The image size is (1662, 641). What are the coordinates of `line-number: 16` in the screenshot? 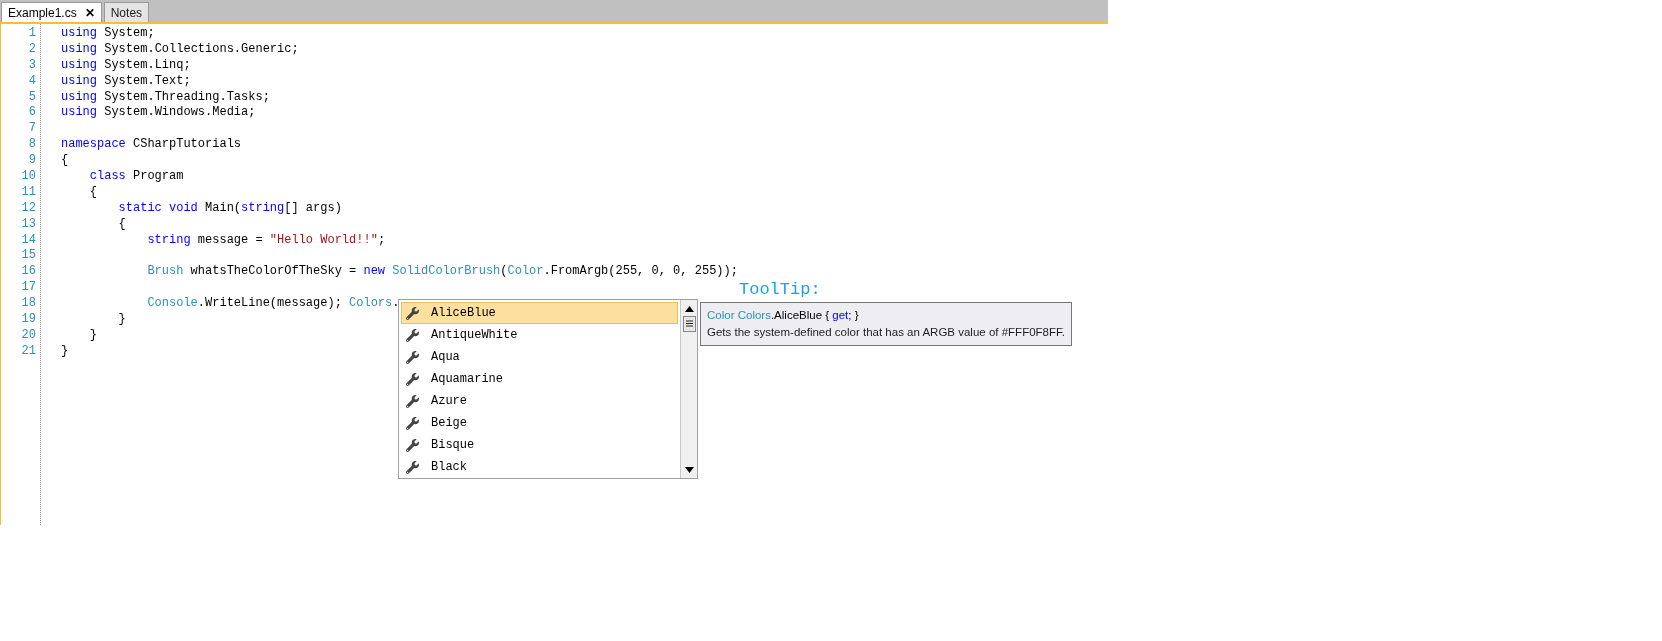 It's located at (28, 272).